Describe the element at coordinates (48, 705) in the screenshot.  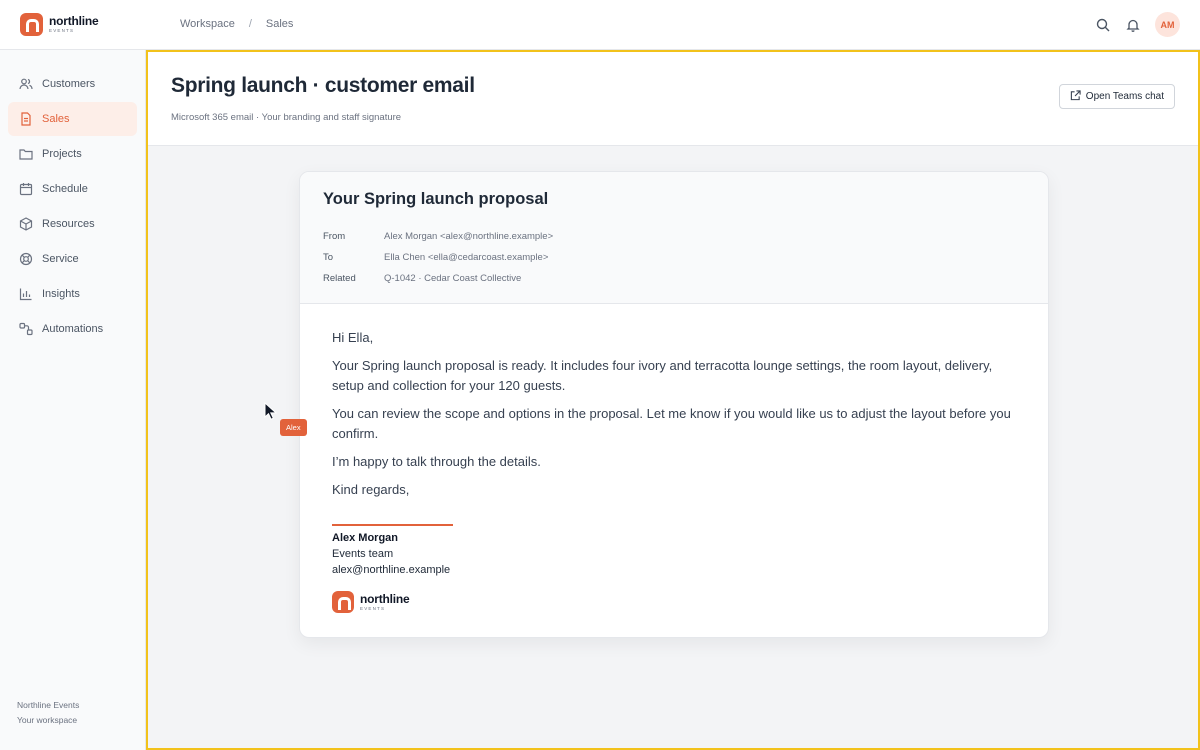
I see `org-name: Northline Events` at that location.